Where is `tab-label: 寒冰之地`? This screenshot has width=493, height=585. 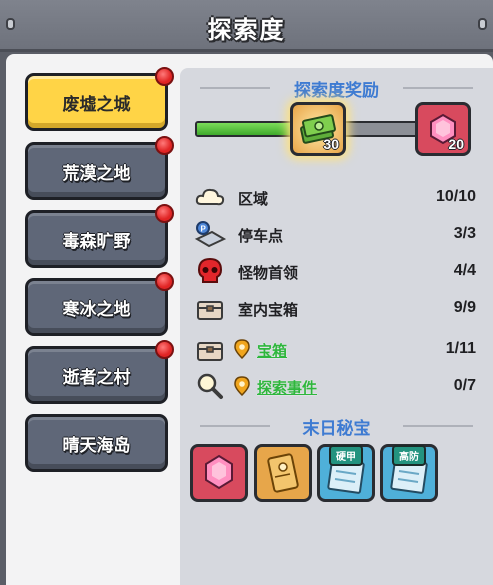 tab-label: 寒冰之地 is located at coordinates (96, 309).